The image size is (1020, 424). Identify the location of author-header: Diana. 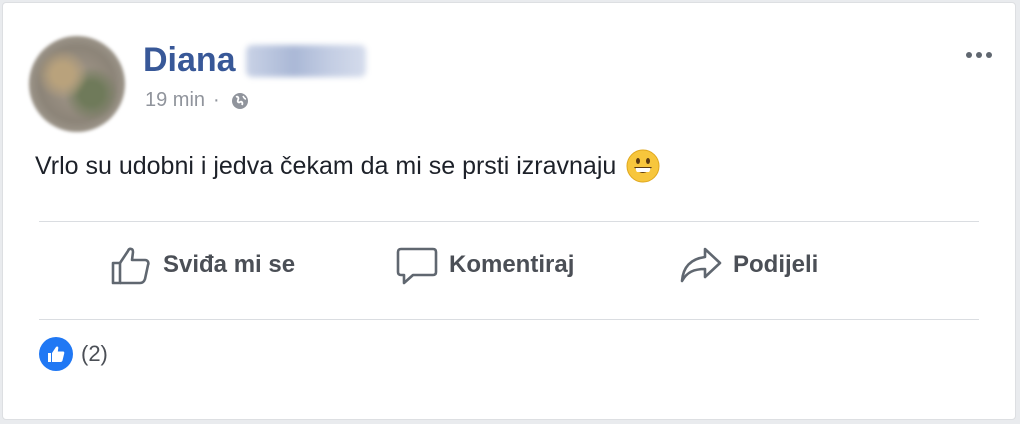
(254, 60).